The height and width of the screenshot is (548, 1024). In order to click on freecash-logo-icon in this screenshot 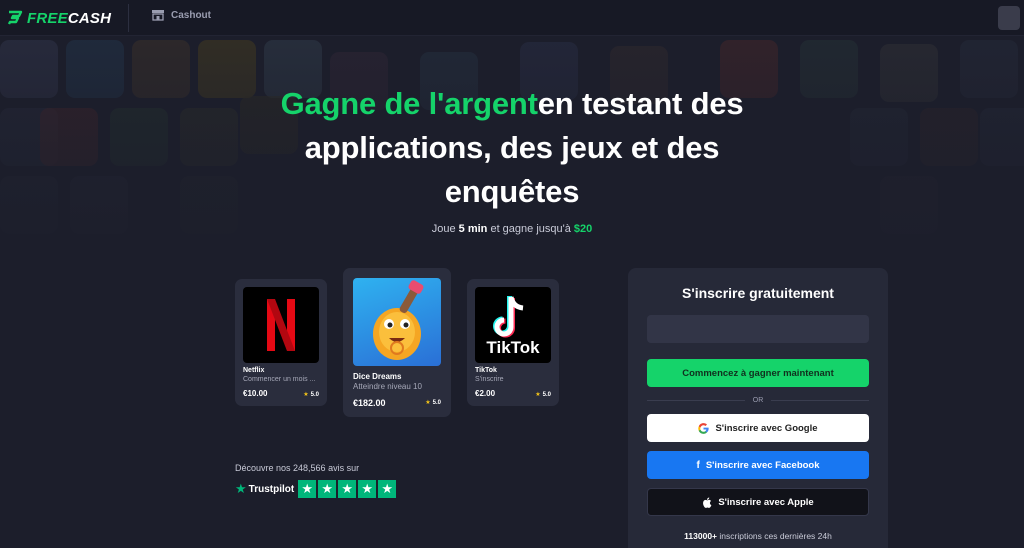, I will do `click(15, 17)`.